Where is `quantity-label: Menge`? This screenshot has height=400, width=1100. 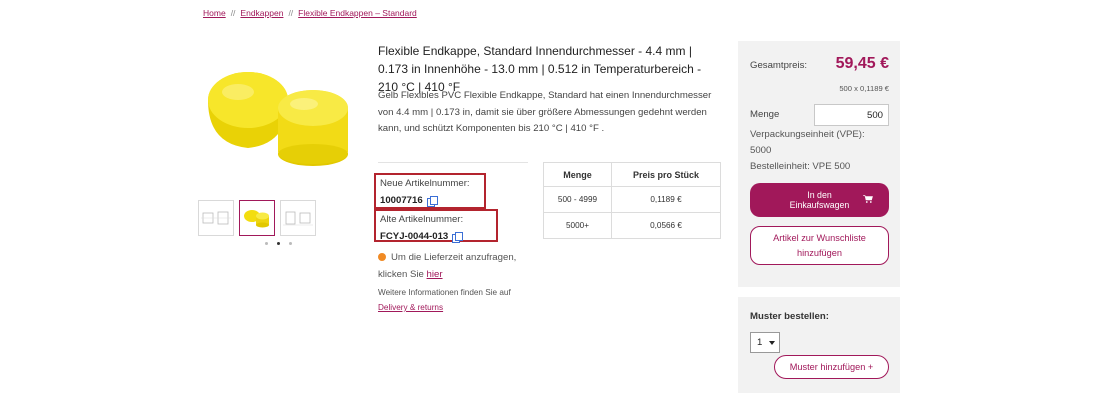
quantity-label: Menge is located at coordinates (765, 114).